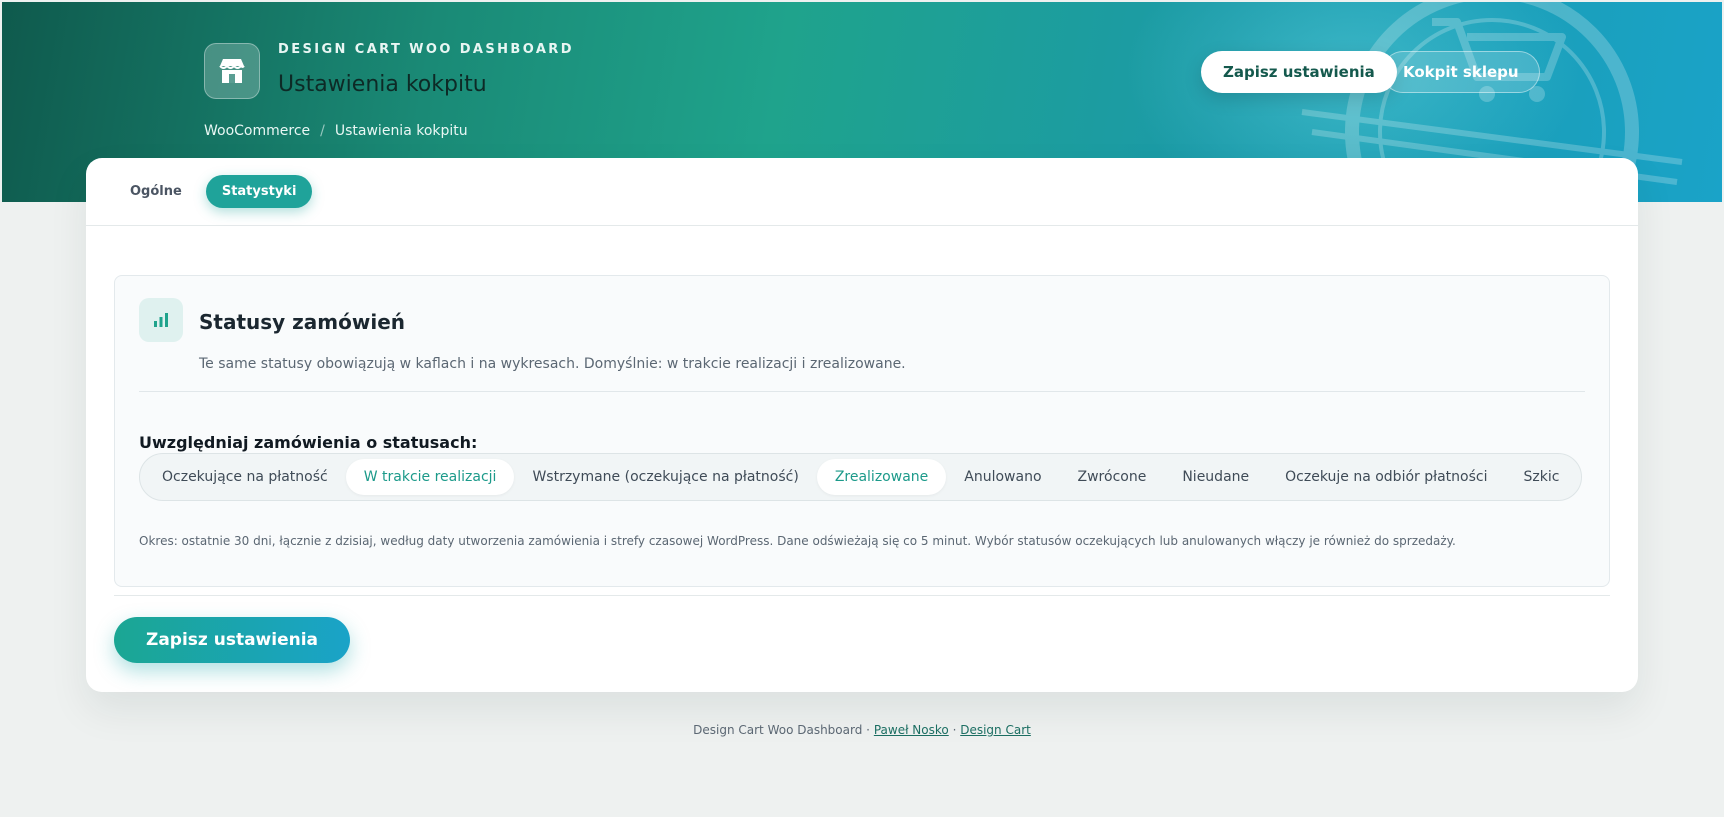 The height and width of the screenshot is (817, 1724). I want to click on panel-title: Statusy zamówień, so click(302, 322).